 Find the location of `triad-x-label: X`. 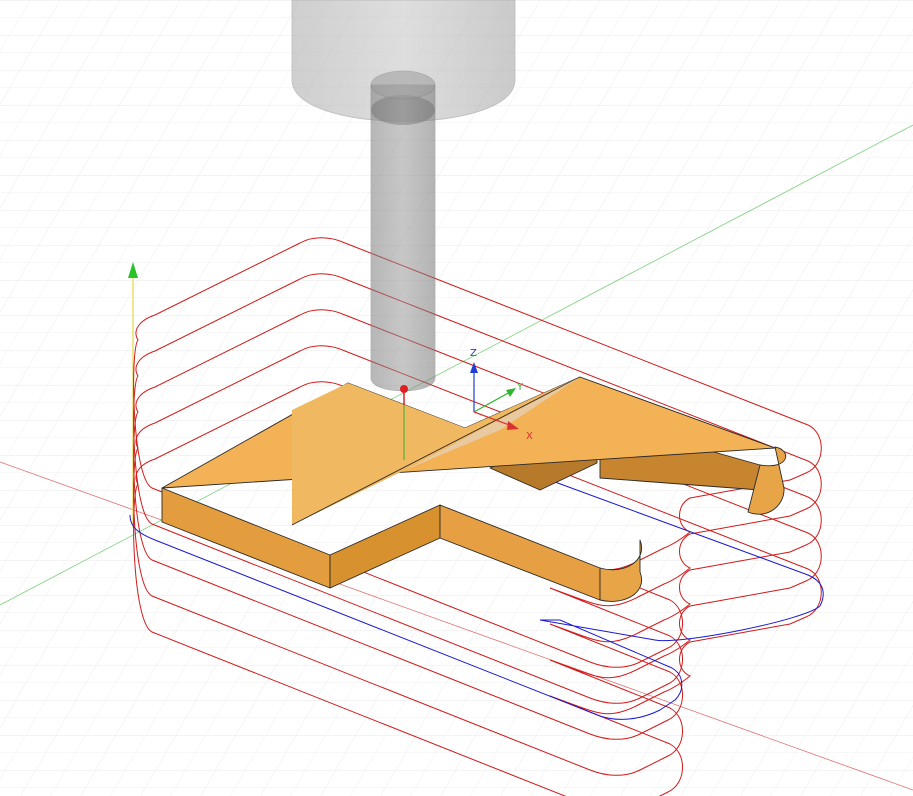

triad-x-label: X is located at coordinates (529, 436).